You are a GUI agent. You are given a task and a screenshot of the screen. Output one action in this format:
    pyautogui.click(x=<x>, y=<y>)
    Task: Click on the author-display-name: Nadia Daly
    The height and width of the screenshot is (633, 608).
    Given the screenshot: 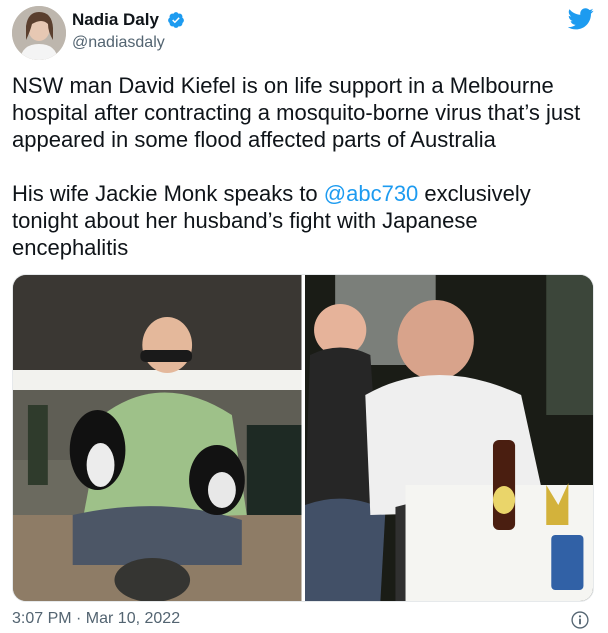 What is the action you would take?
    pyautogui.click(x=115, y=20)
    